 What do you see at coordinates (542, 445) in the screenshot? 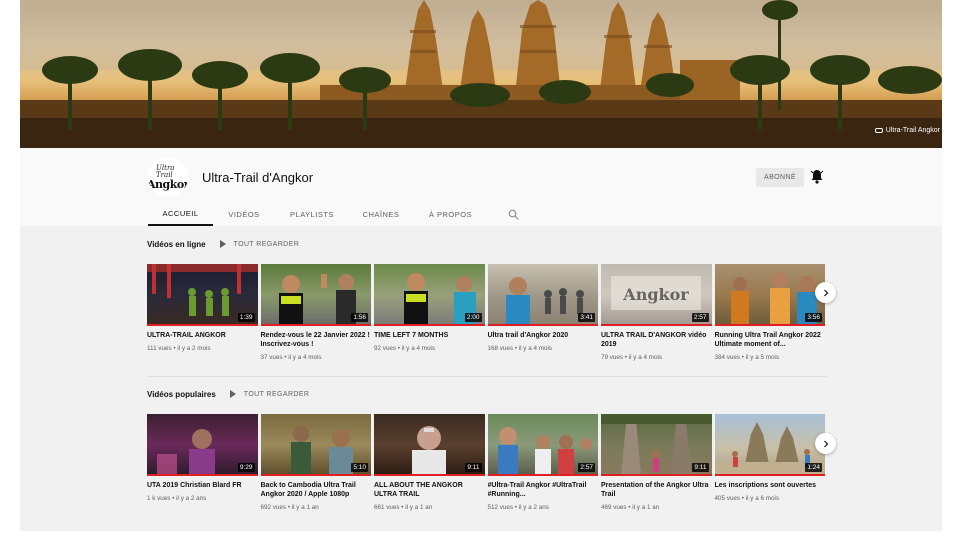
I see `video-thumbnail: 2:57` at bounding box center [542, 445].